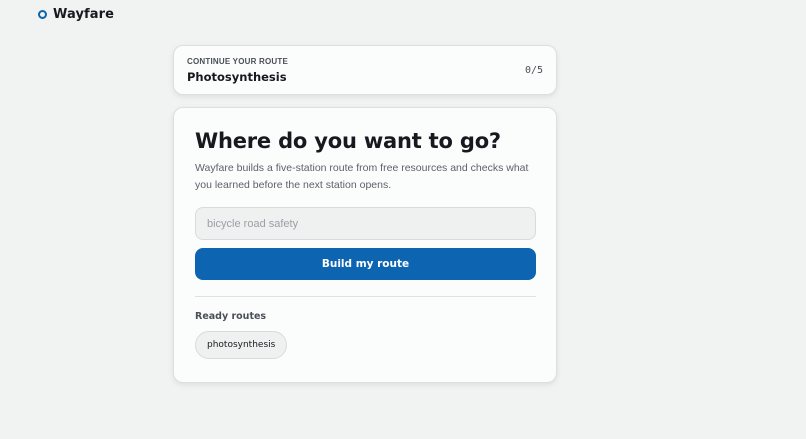 Image resolution: width=806 pixels, height=439 pixels. What do you see at coordinates (365, 264) in the screenshot?
I see `build-route-button: Build my route` at bounding box center [365, 264].